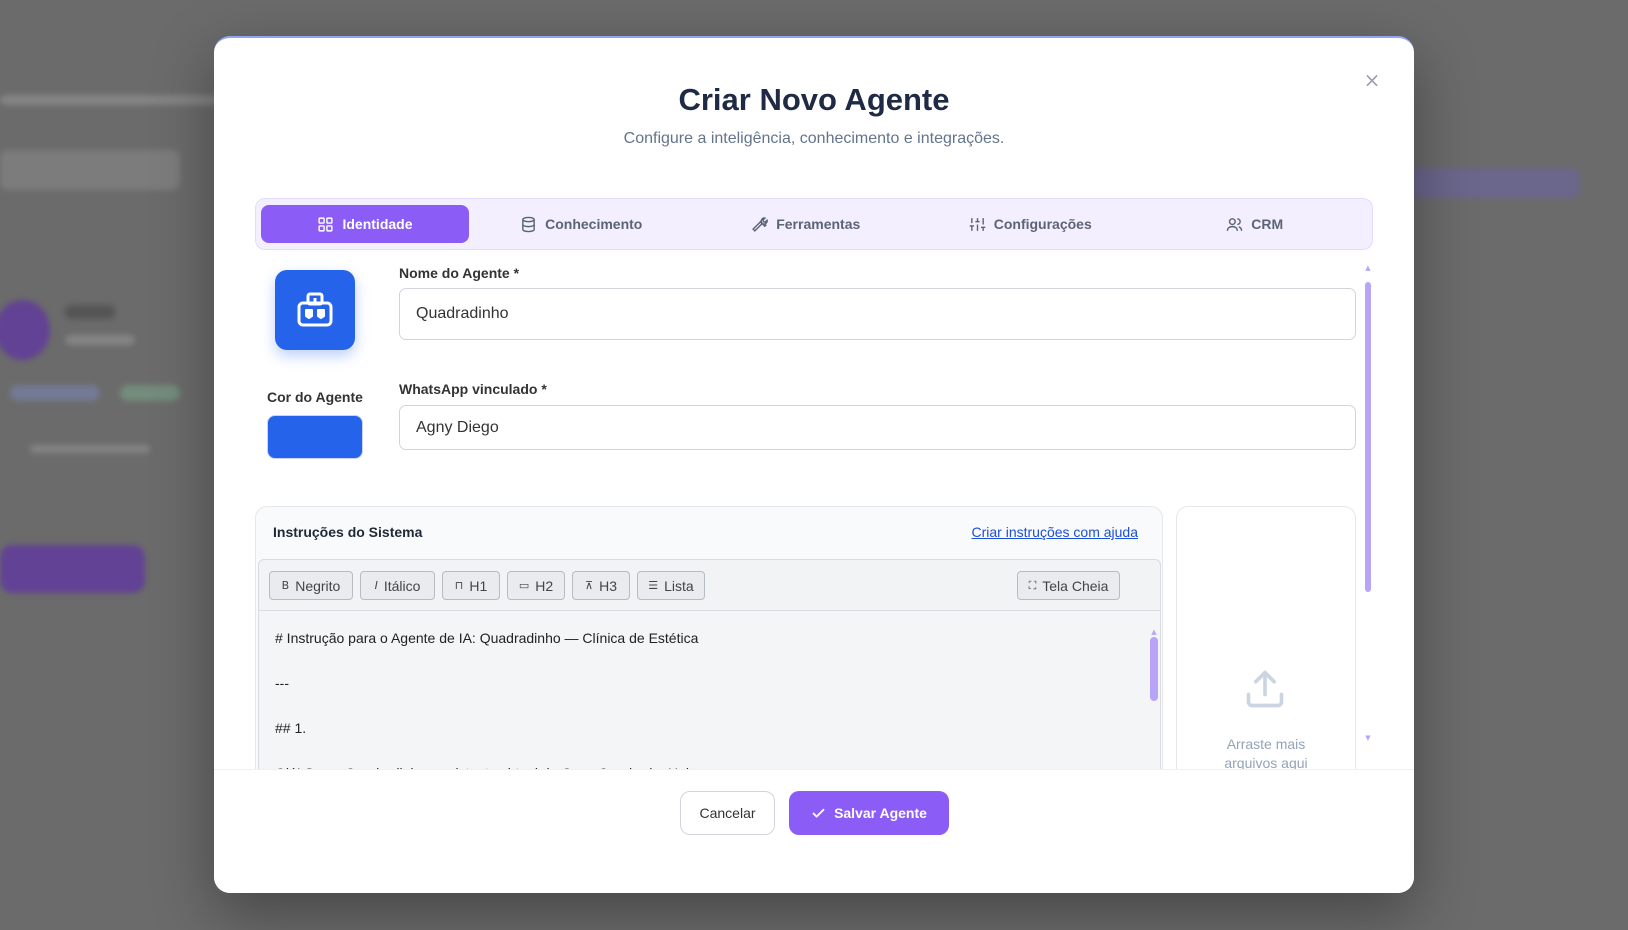 This screenshot has width=1628, height=930. Describe the element at coordinates (1266, 754) in the screenshot. I see `dropzone-text: Arraste mais arquivos aqui` at that location.